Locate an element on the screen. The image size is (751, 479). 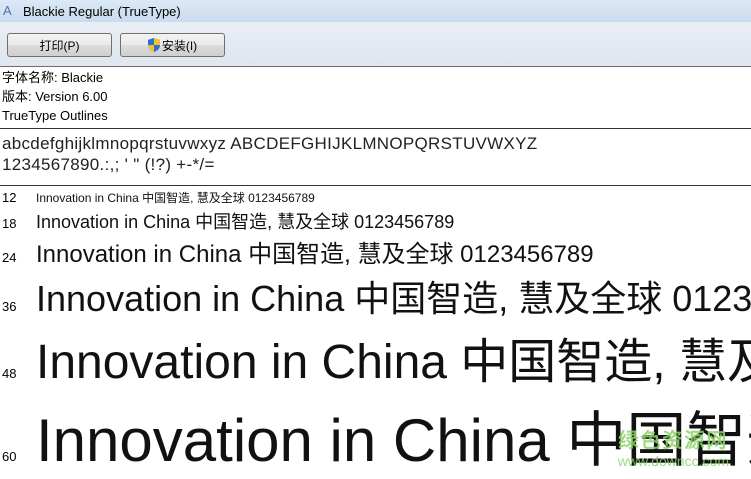
print-button: 打印(P) is located at coordinates (59, 45).